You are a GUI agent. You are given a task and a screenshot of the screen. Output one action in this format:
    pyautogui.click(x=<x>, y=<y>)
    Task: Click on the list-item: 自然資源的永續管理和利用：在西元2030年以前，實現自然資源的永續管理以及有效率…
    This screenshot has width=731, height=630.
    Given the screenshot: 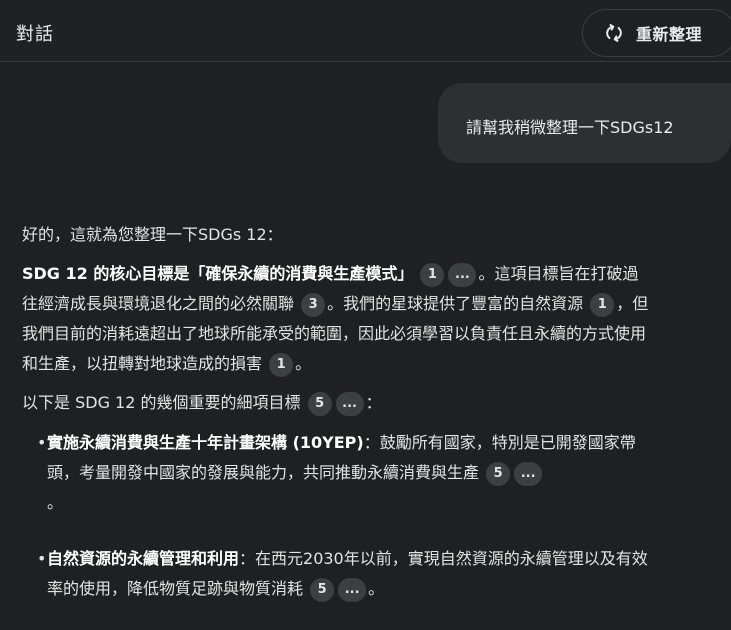 What is the action you would take?
    pyautogui.click(x=337, y=574)
    